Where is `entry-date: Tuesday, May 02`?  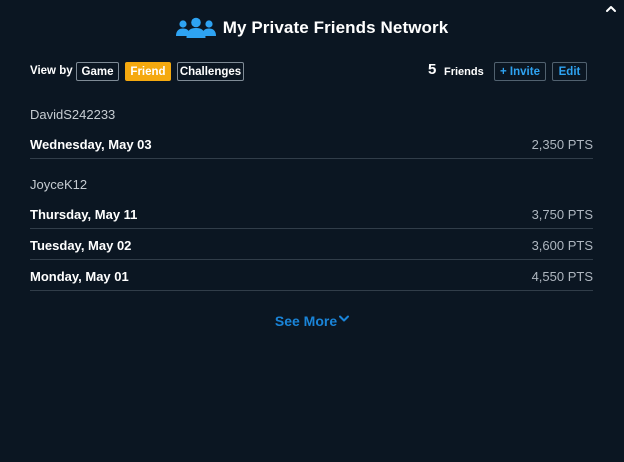 entry-date: Tuesday, May 02 is located at coordinates (81, 245).